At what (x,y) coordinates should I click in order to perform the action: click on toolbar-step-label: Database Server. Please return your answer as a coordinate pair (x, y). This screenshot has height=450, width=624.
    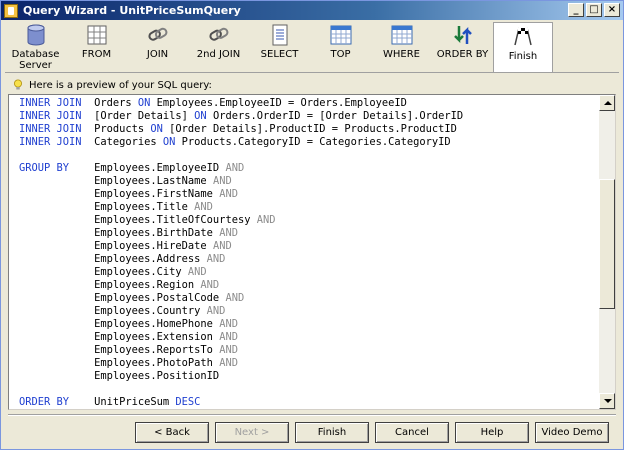
    Looking at the image, I should click on (35, 60).